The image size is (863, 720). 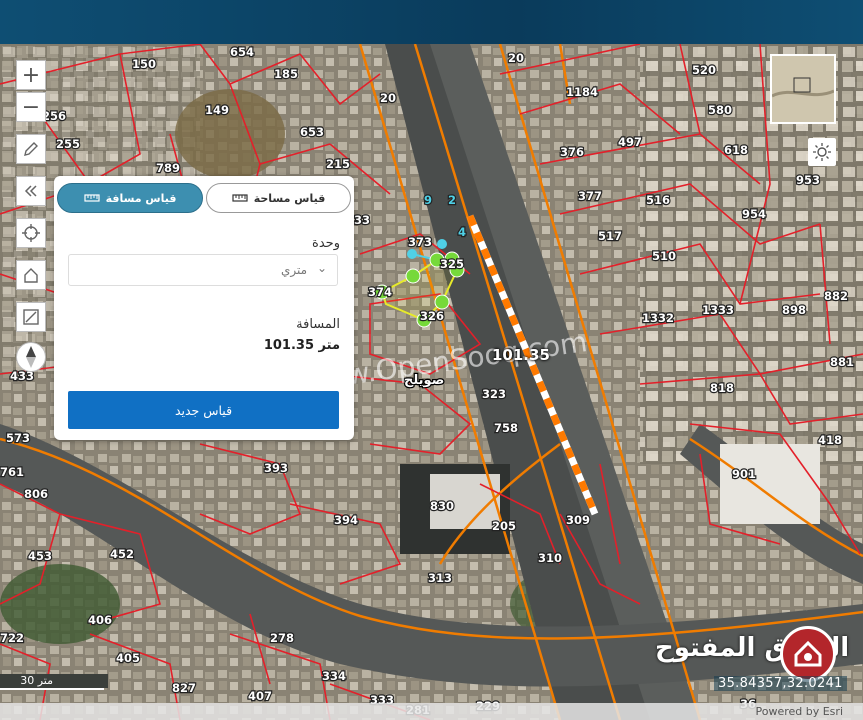 What do you see at coordinates (754, 214) in the screenshot?
I see `parcel-label: 954` at bounding box center [754, 214].